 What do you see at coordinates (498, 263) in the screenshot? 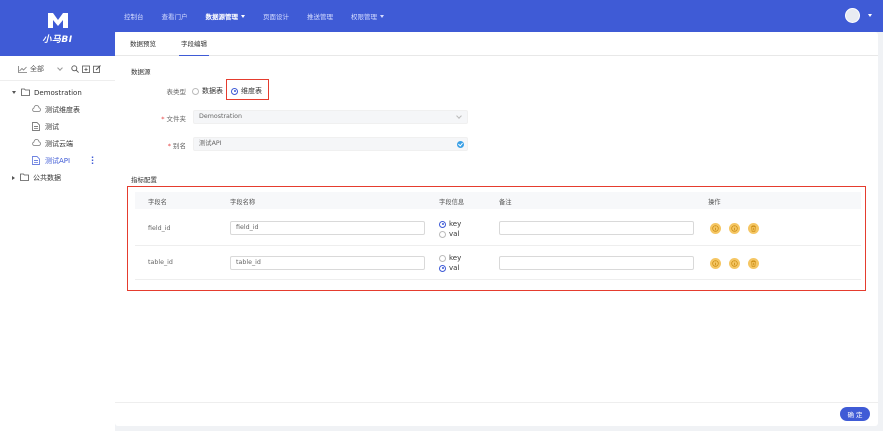
I see `table-row: table_id table_id key val` at bounding box center [498, 263].